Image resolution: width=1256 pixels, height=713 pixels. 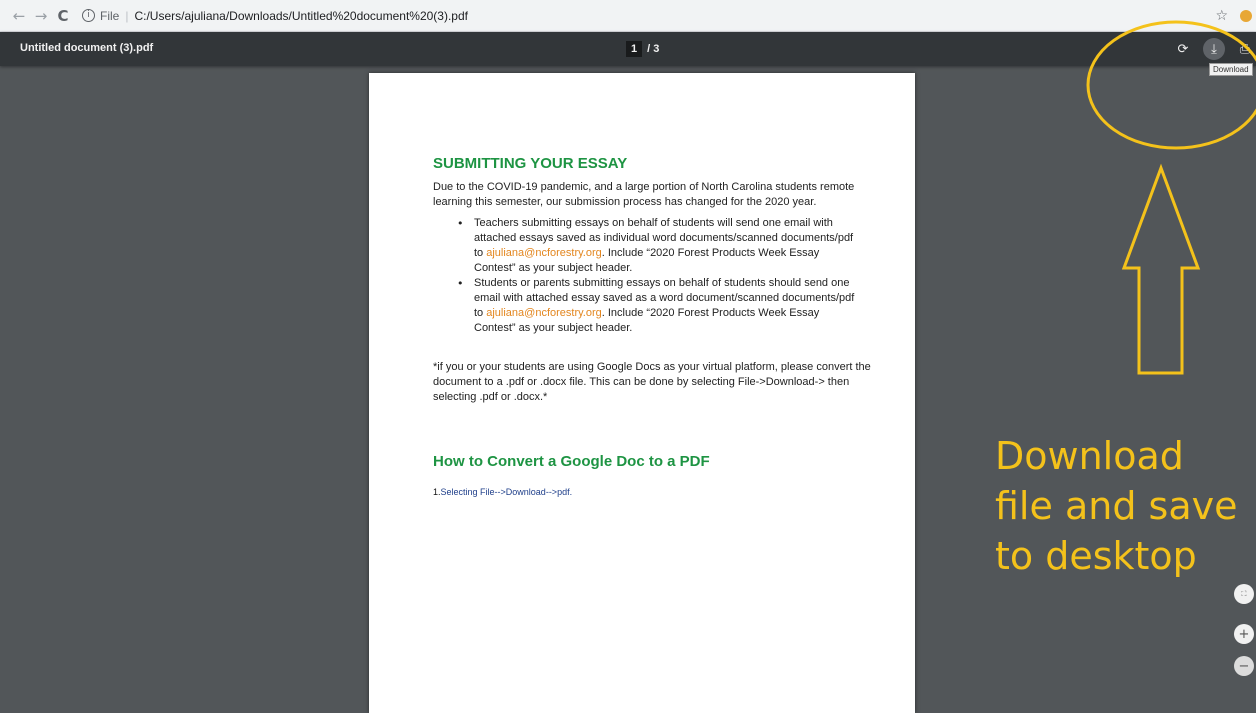 I want to click on zoom-in-icon: +, so click(x=1244, y=634).